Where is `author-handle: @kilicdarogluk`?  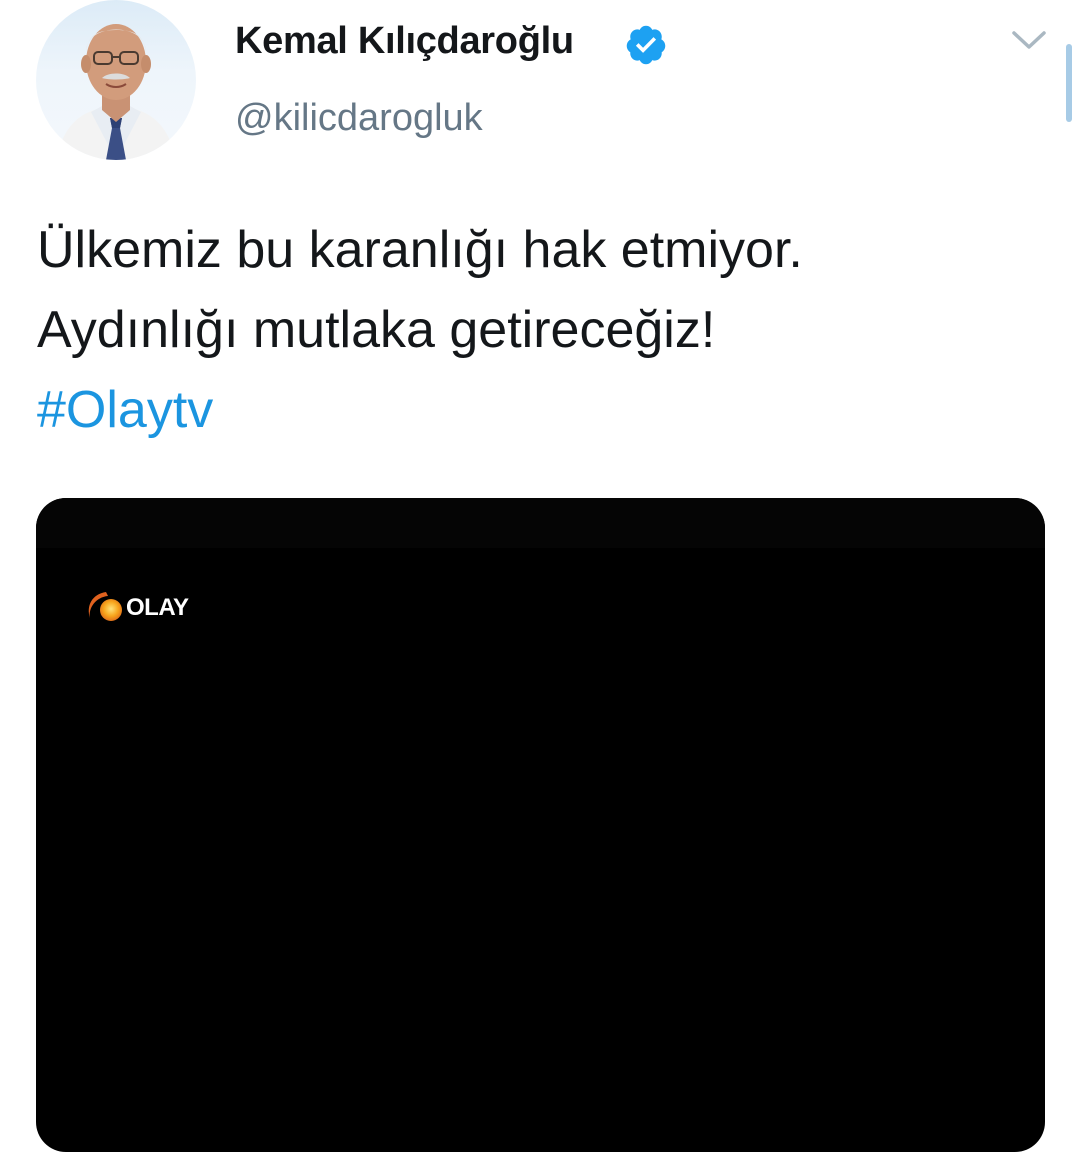 author-handle: @kilicdarogluk is located at coordinates (359, 118).